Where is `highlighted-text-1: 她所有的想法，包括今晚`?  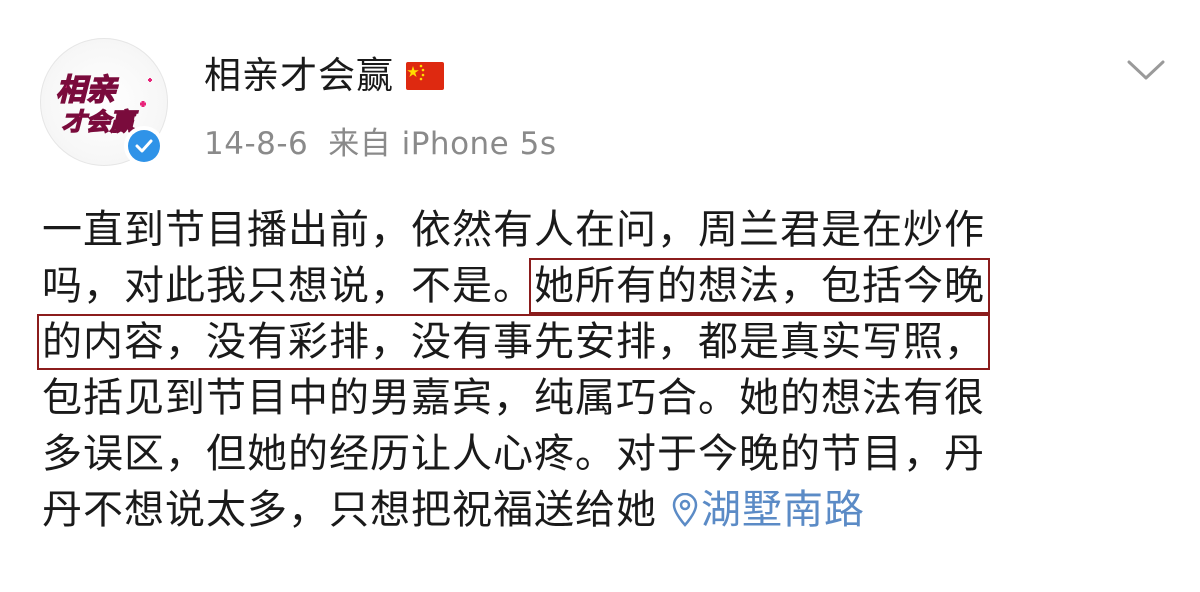
highlighted-text-1: 她所有的想法，包括今晚 is located at coordinates (759, 286).